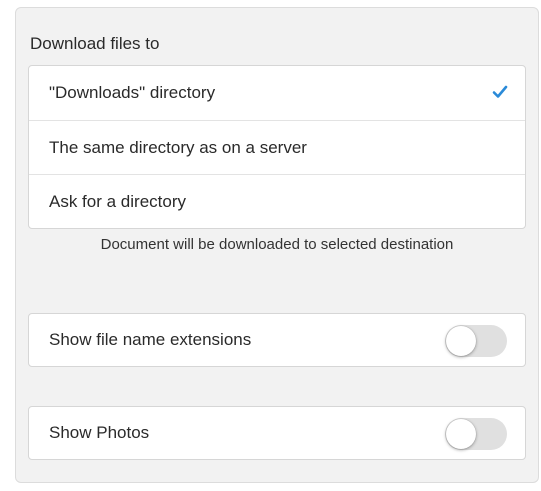  Describe the element at coordinates (99, 432) in the screenshot. I see `show-photos-label: Show Photos` at that location.